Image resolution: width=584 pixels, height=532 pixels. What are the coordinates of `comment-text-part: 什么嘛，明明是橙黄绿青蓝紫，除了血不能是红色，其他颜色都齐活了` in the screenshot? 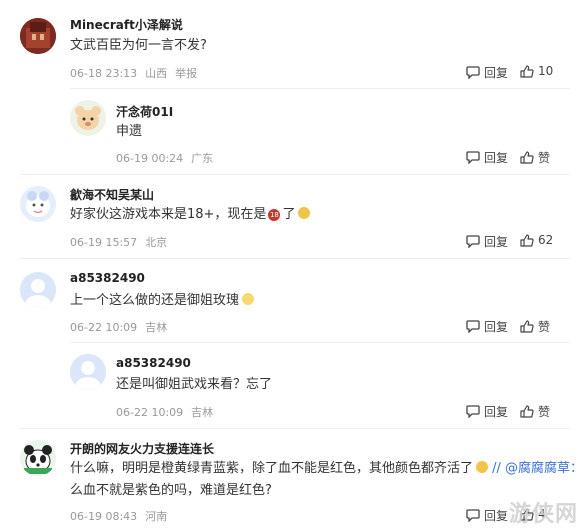 It's located at (272, 468).